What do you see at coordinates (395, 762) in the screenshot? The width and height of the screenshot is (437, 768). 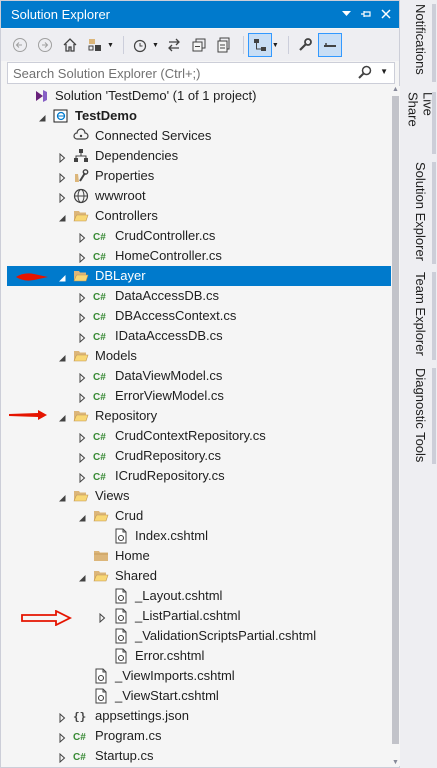 I see `scroll-down-icon: ▼` at bounding box center [395, 762].